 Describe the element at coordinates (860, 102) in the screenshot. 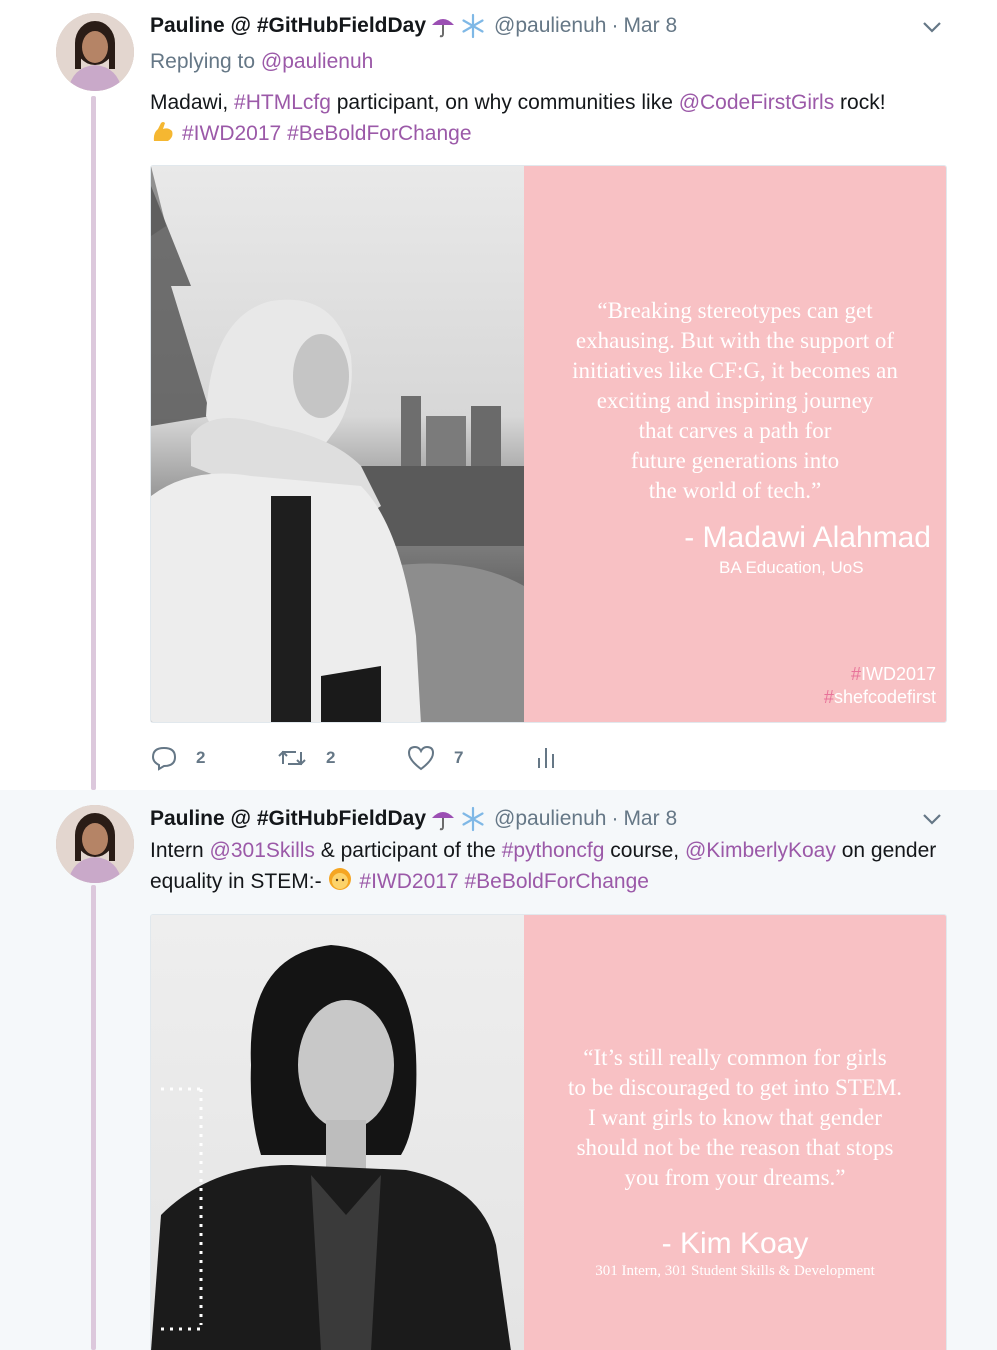

I see `text-segment: rock!` at that location.